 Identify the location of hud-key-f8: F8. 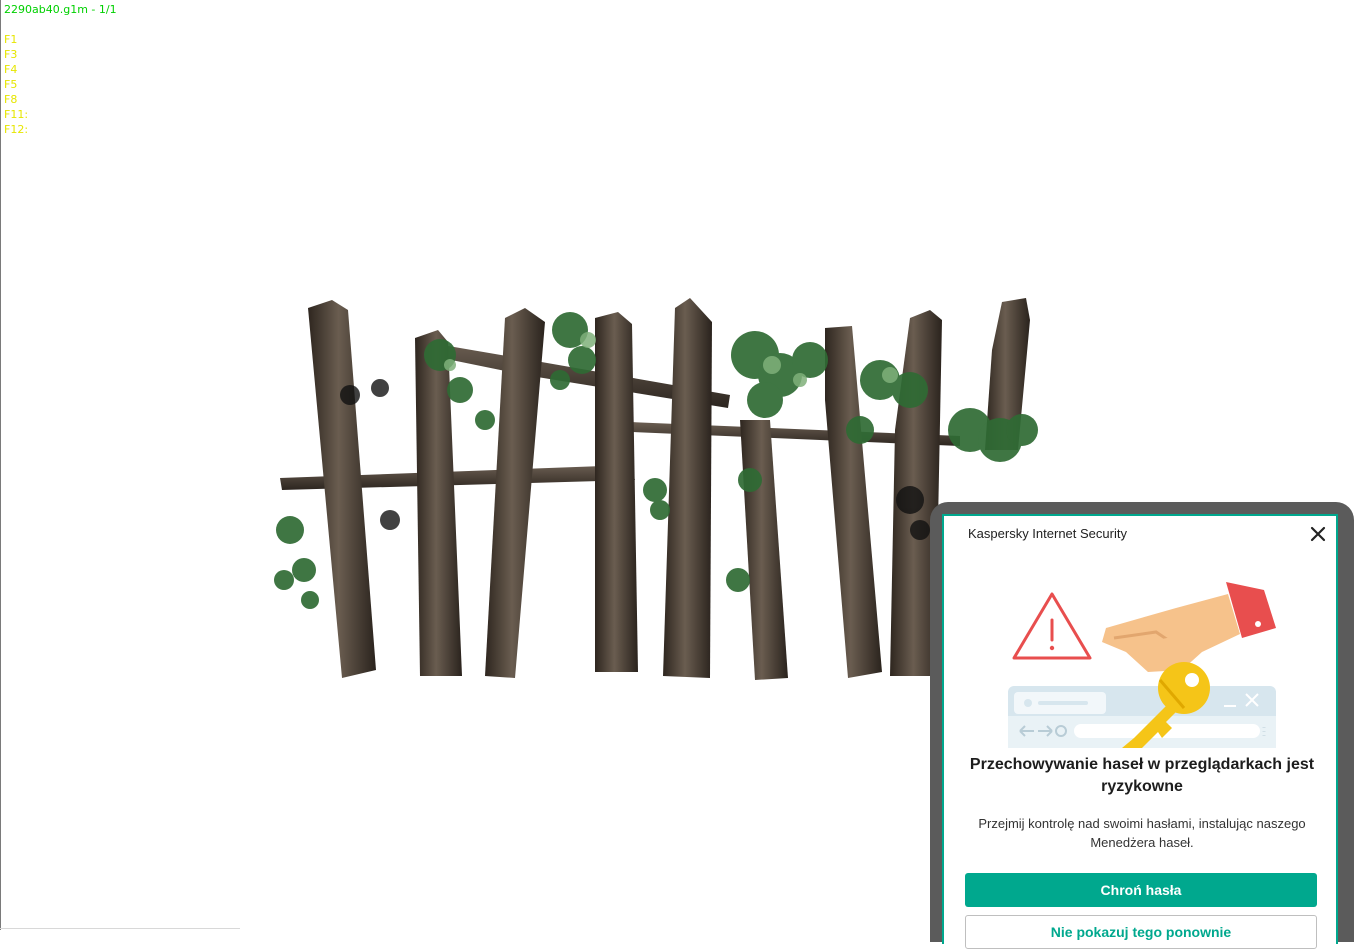
(11, 99).